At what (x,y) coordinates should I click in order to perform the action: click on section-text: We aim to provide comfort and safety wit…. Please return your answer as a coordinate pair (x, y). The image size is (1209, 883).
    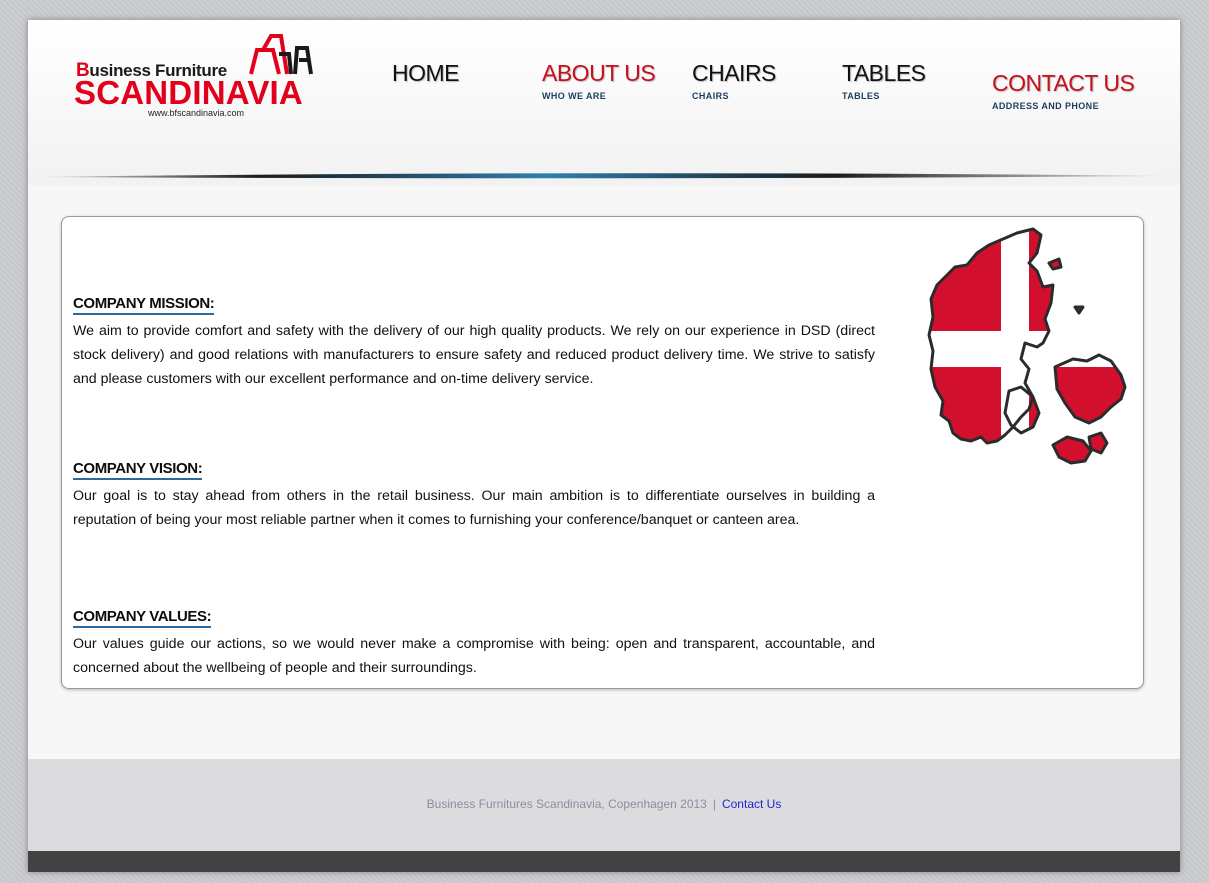
    Looking at the image, I should click on (474, 355).